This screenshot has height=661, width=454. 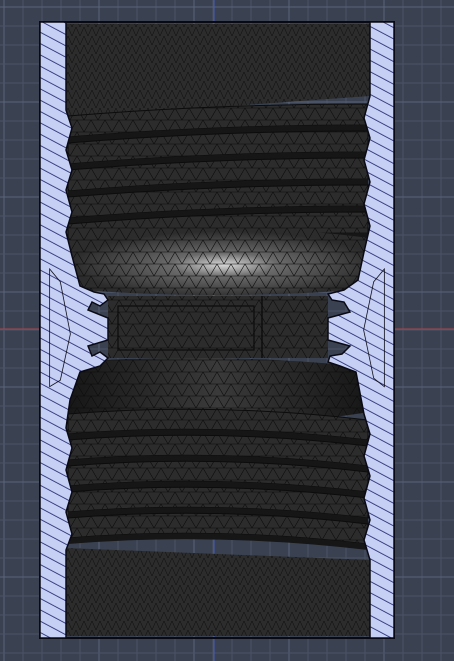 What do you see at coordinates (218, 479) in the screenshot?
I see `lower-thread-group` at bounding box center [218, 479].